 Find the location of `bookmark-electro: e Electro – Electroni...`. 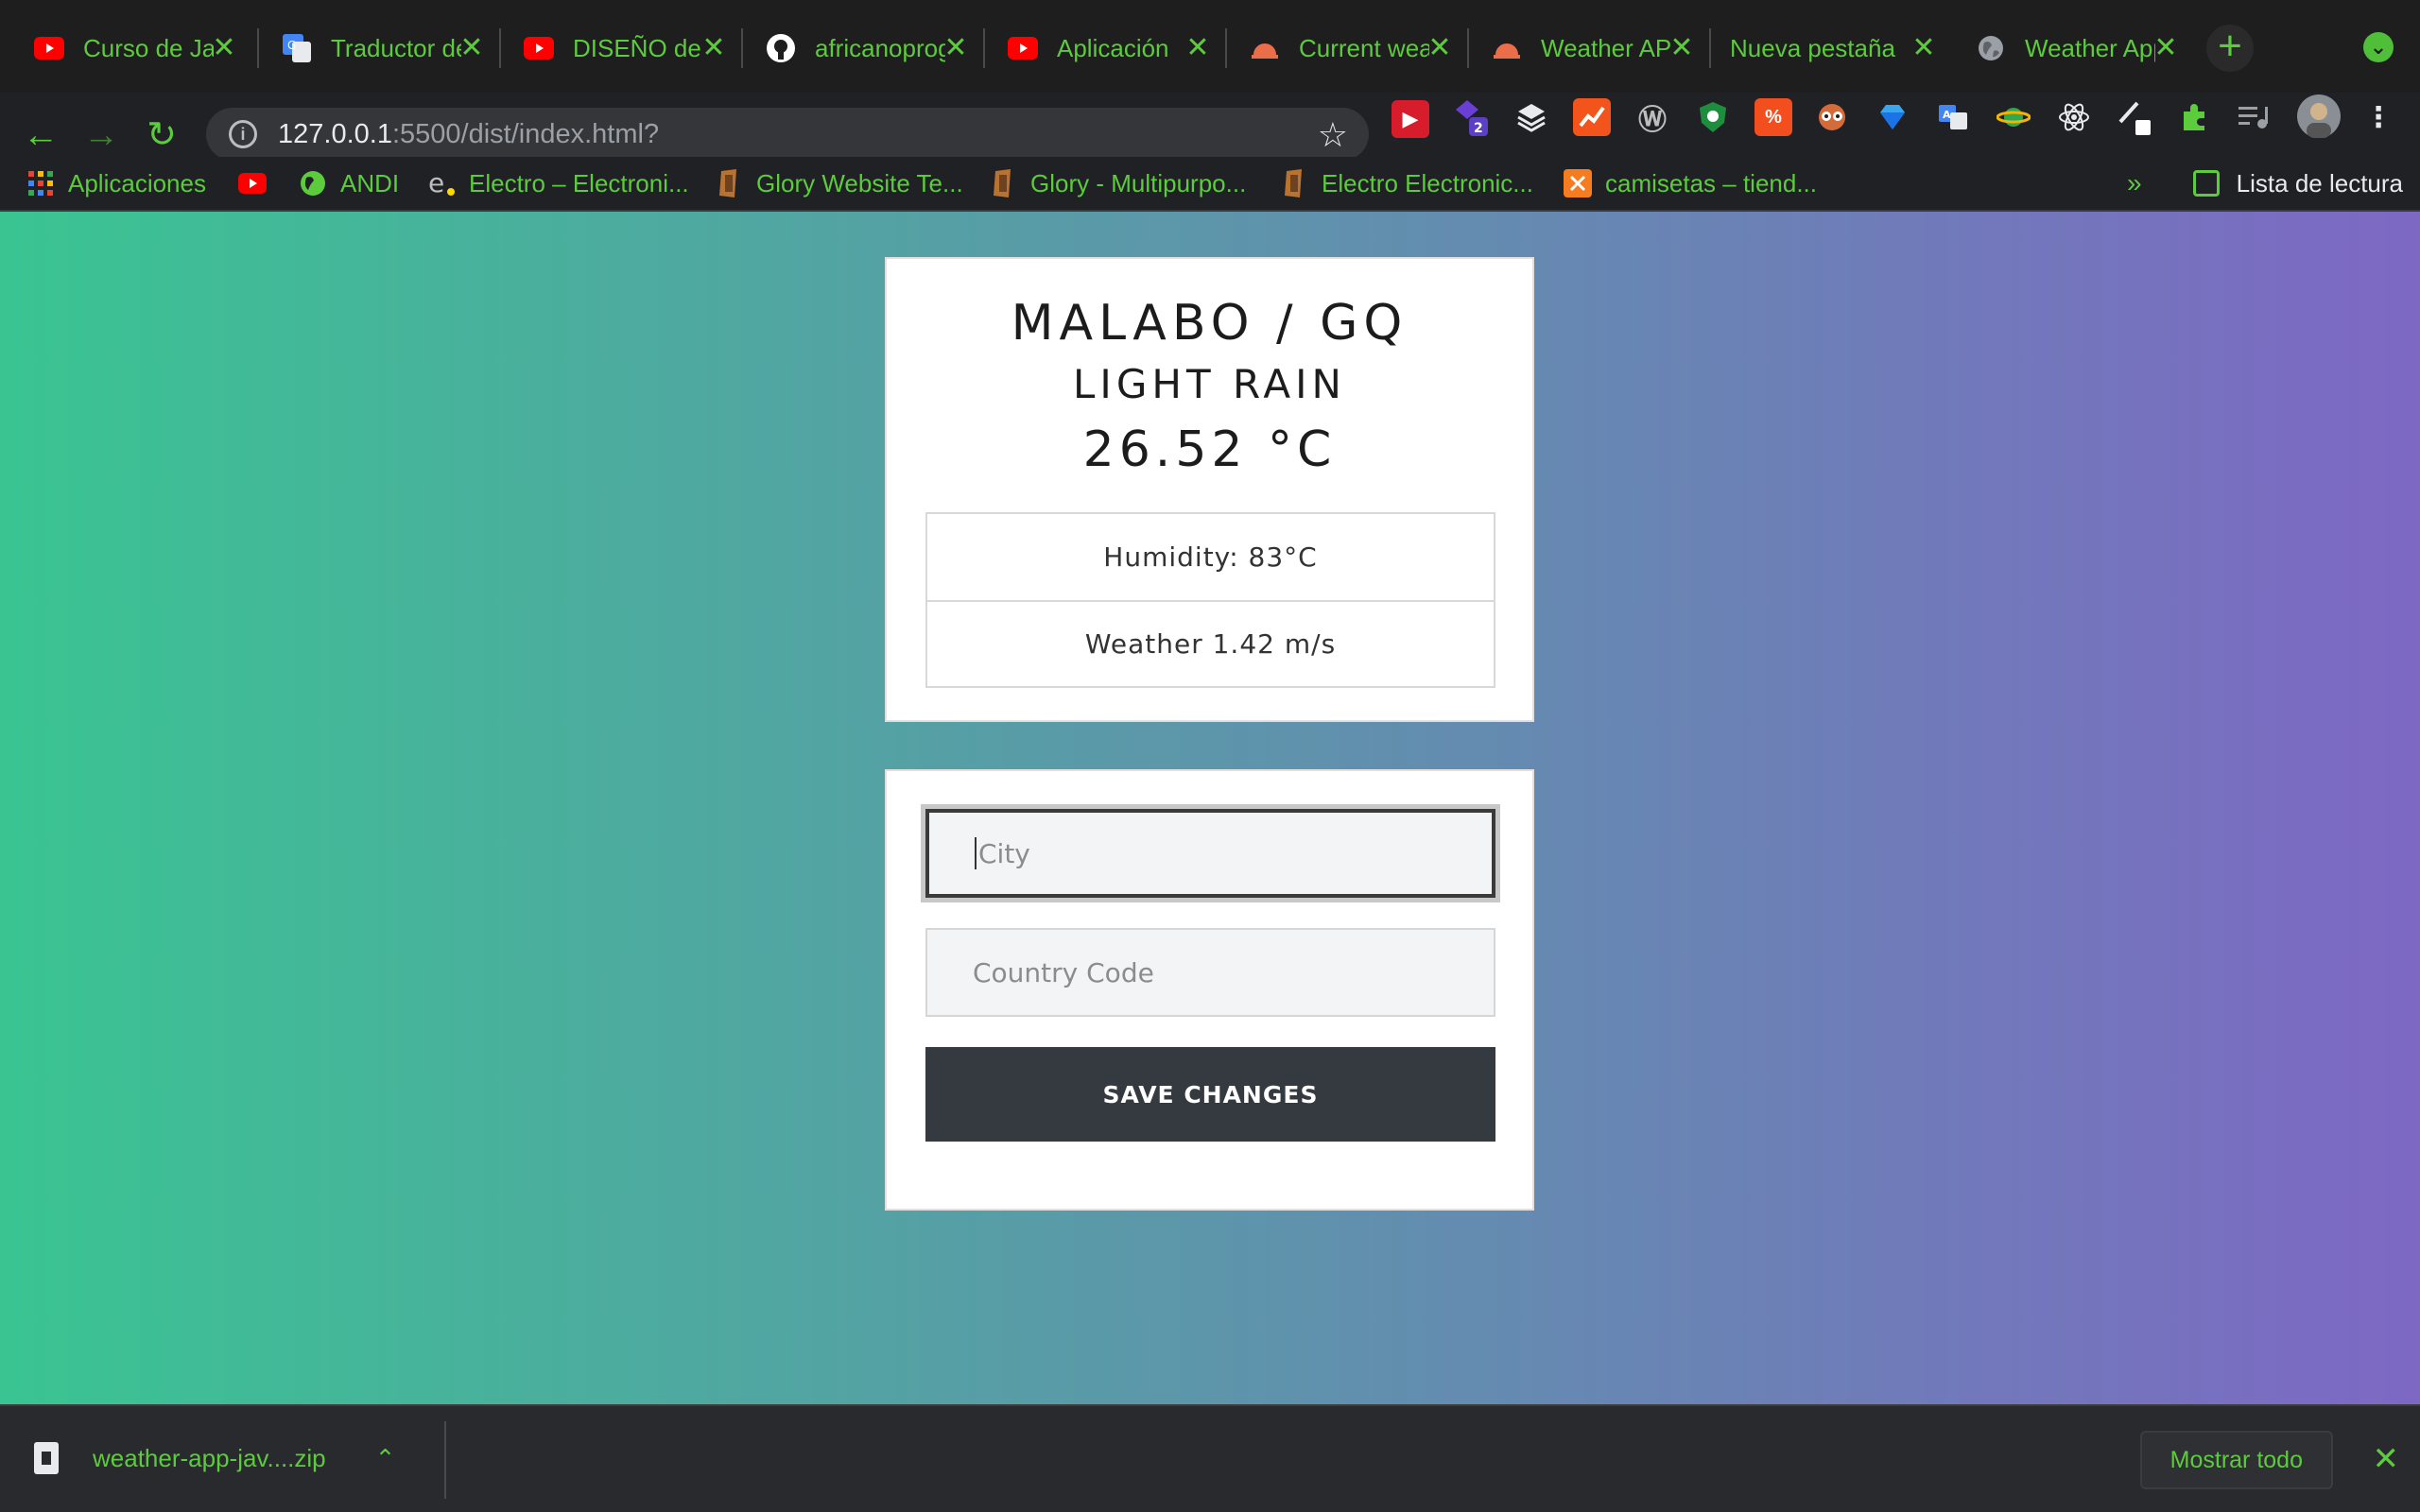

bookmark-electro: e Electro – Electroni... is located at coordinates (558, 183).